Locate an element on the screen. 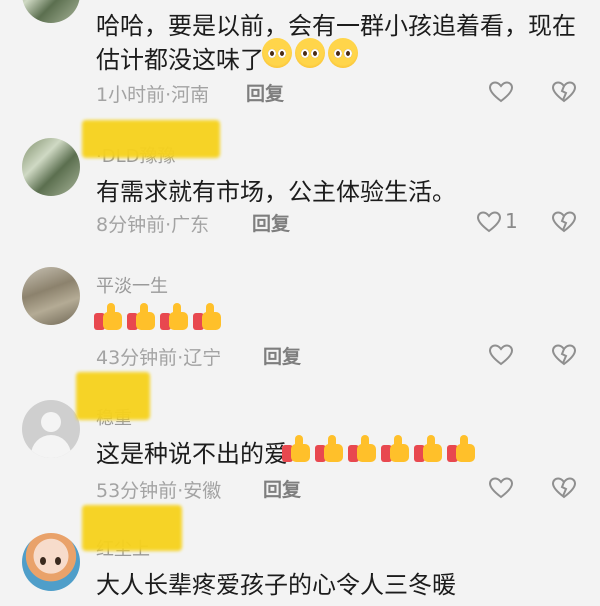 This screenshot has height=606, width=600. comment-meta: 8分钟前·广东 is located at coordinates (152, 223).